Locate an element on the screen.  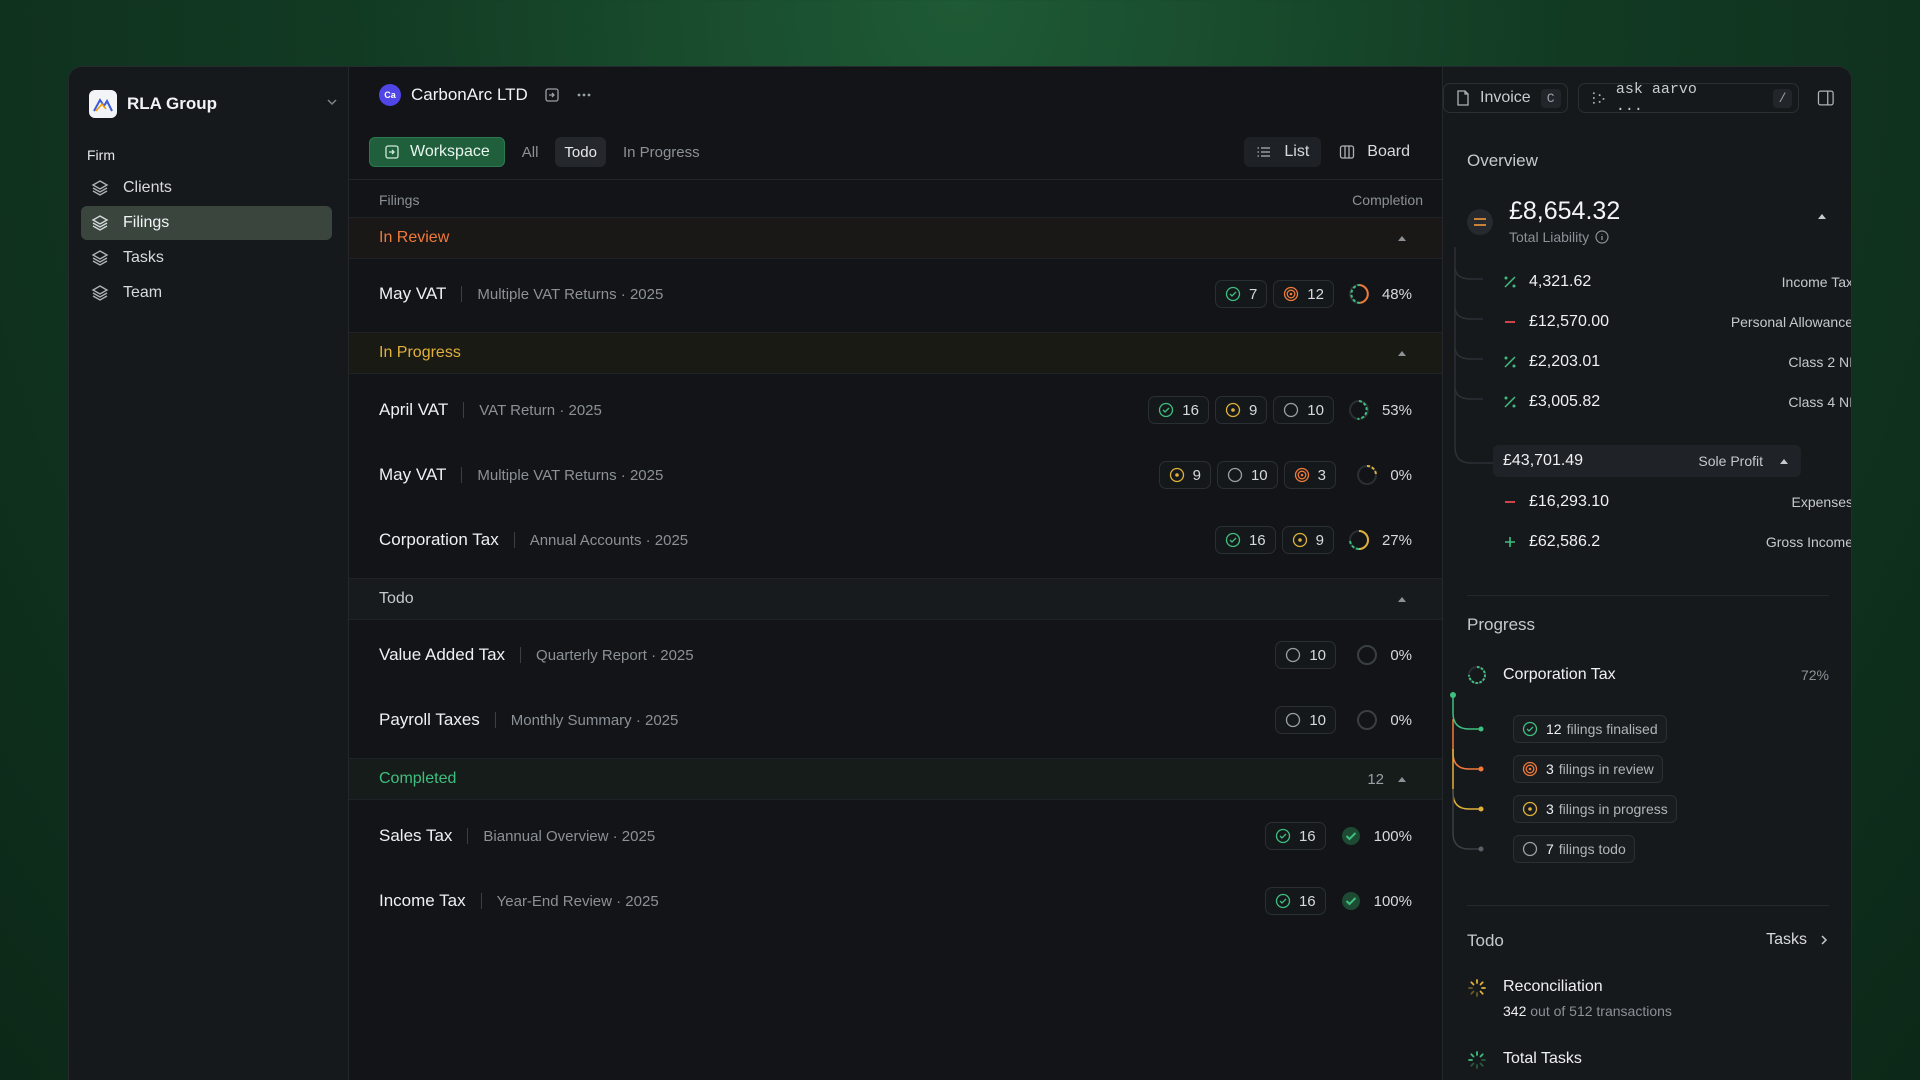
filing-subtitle: VAT Return · 2025 is located at coordinates (540, 410).